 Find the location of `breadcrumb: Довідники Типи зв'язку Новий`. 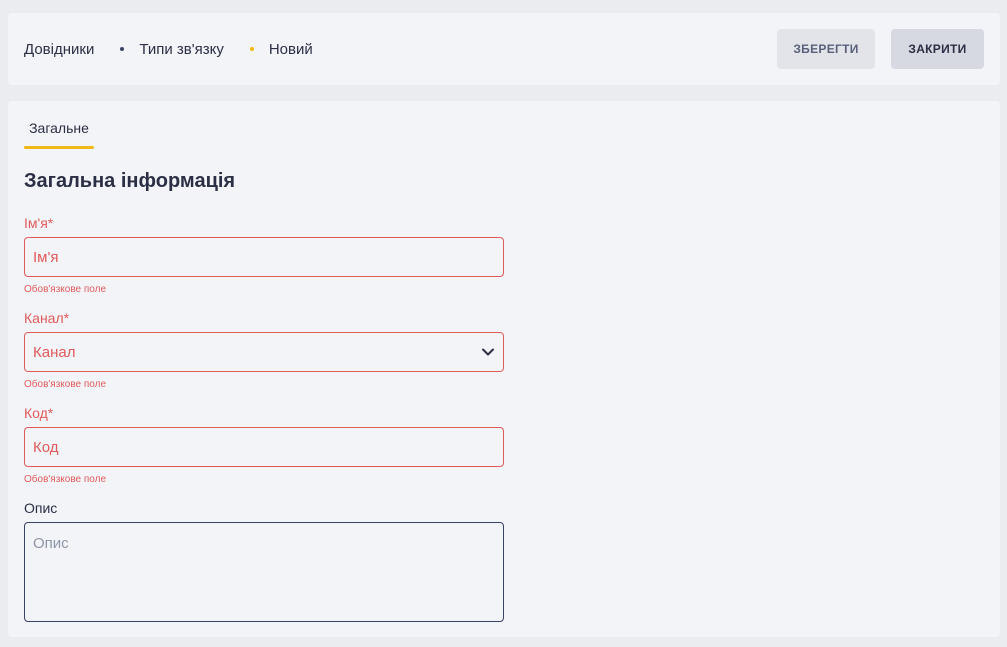

breadcrumb: Довідники Типи зв'язку Новий is located at coordinates (168, 49).